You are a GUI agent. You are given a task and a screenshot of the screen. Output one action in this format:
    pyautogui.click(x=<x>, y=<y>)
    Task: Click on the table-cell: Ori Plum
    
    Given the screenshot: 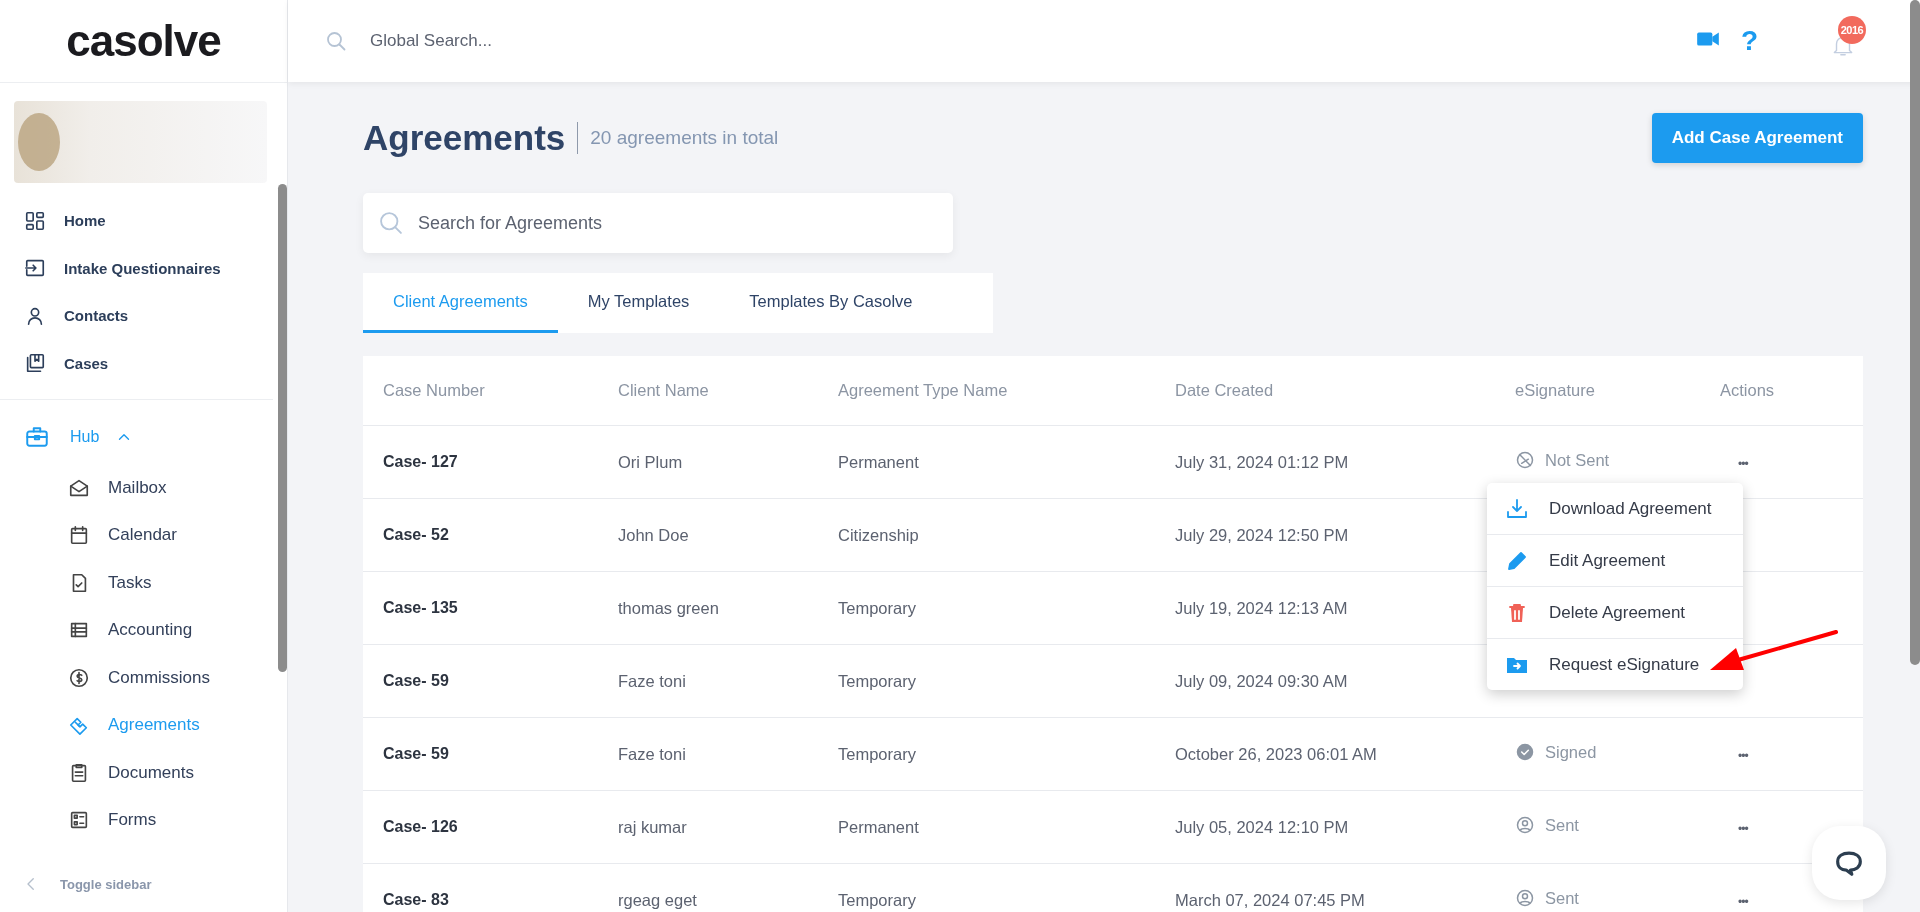 What is the action you would take?
    pyautogui.click(x=650, y=462)
    